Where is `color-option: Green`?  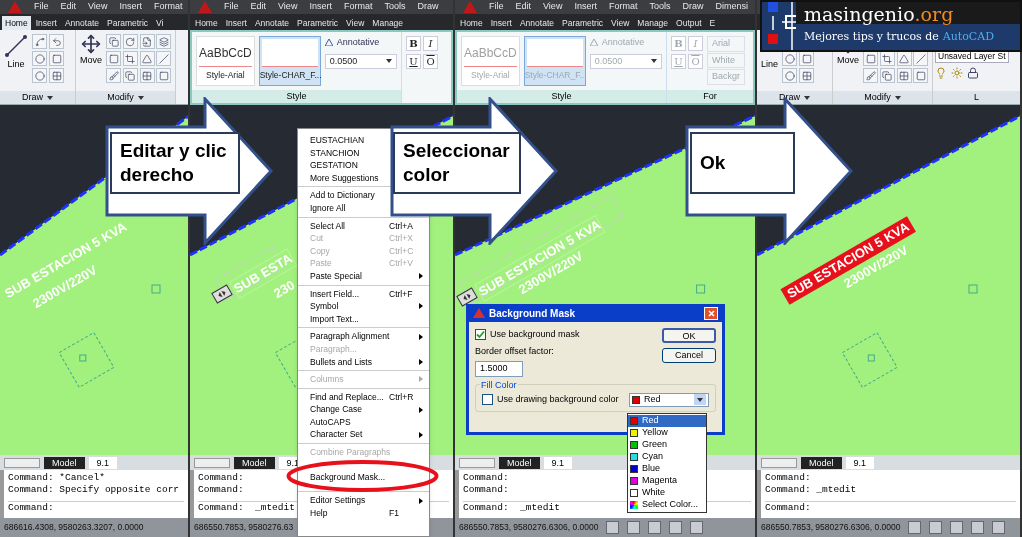
color-option: Green is located at coordinates (667, 445).